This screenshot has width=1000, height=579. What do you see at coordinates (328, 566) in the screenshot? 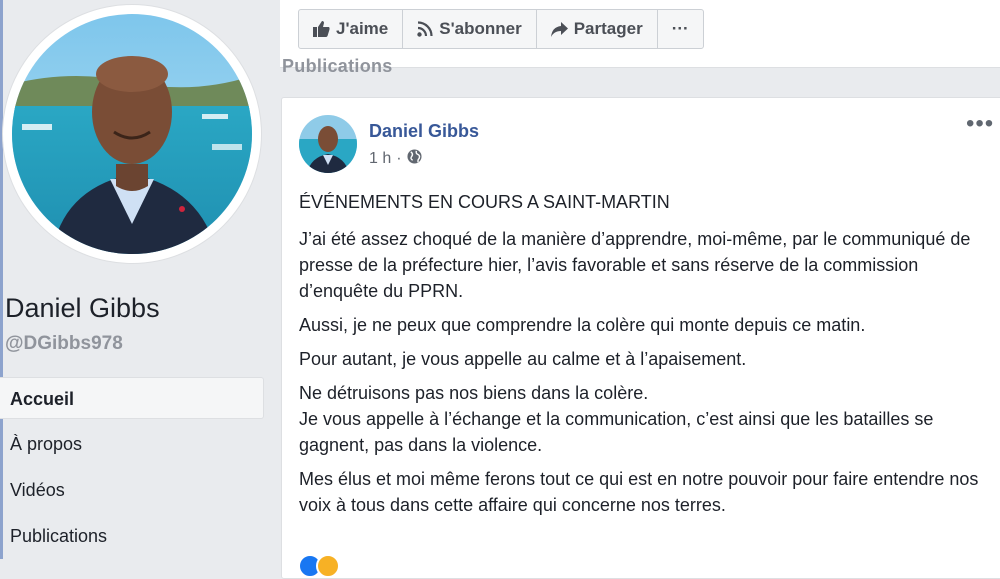
I see `haha-reaction-icon` at bounding box center [328, 566].